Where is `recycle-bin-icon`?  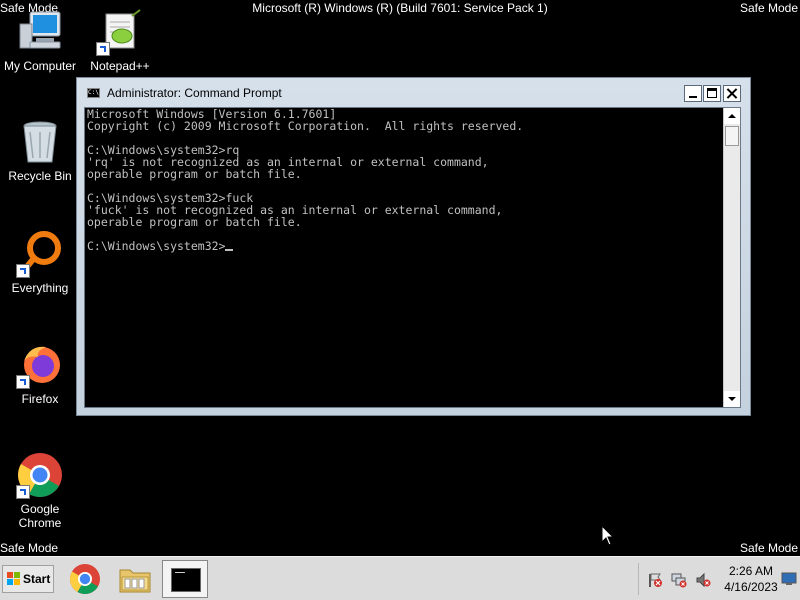
recycle-bin-icon is located at coordinates (40, 142).